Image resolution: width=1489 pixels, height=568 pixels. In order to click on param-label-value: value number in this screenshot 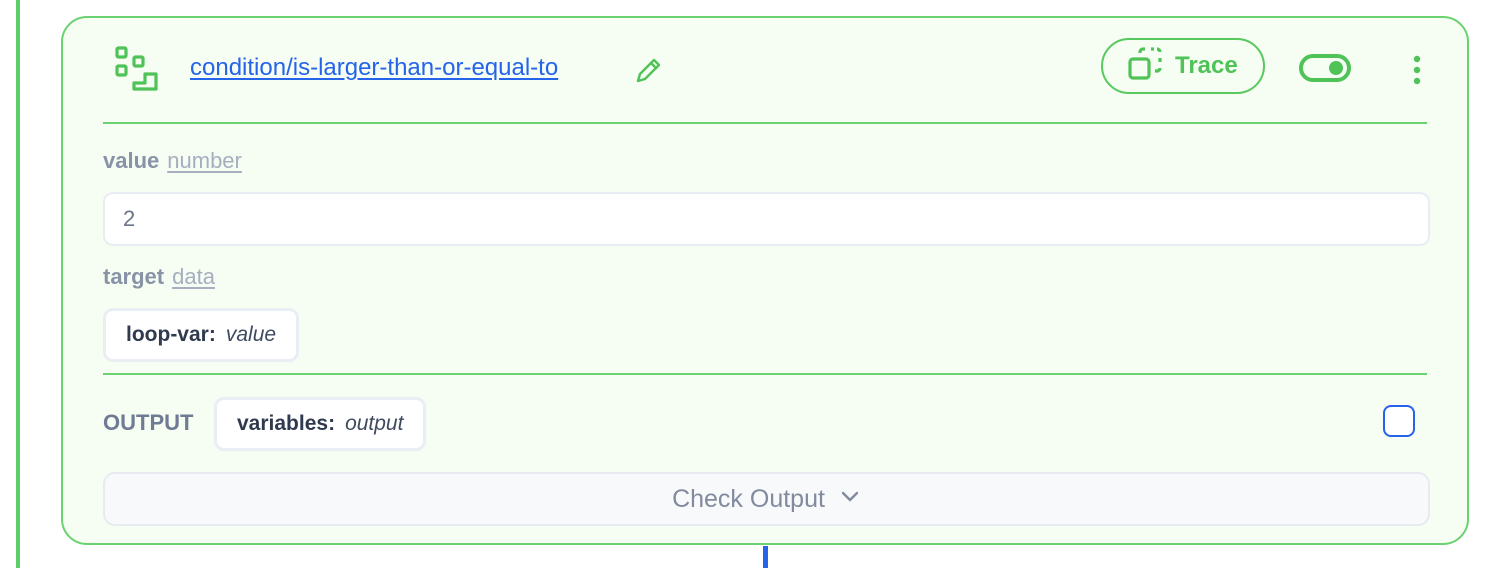, I will do `click(172, 161)`.